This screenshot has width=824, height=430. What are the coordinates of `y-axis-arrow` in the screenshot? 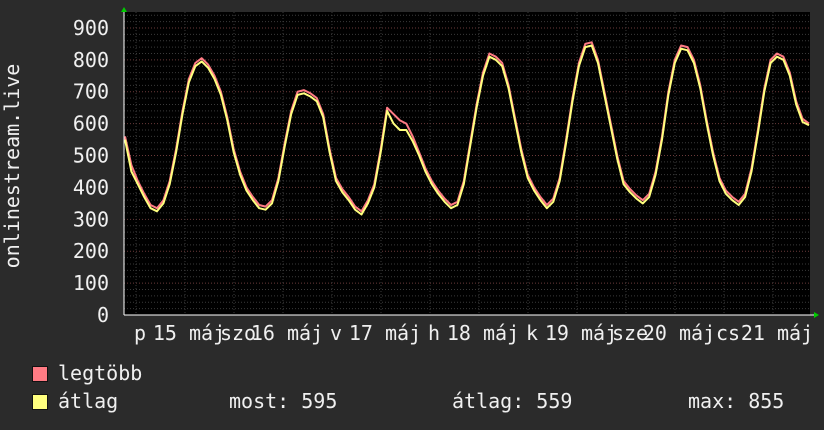 It's located at (124, 9).